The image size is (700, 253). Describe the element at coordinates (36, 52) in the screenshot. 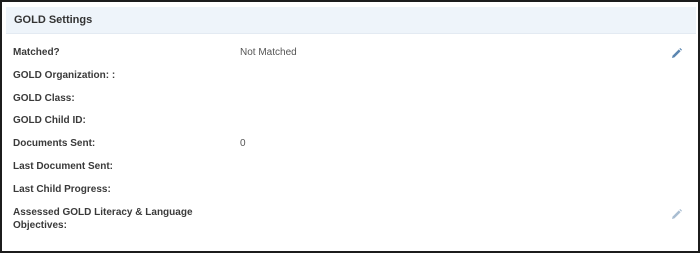

I see `matched-label: Matched?` at that location.